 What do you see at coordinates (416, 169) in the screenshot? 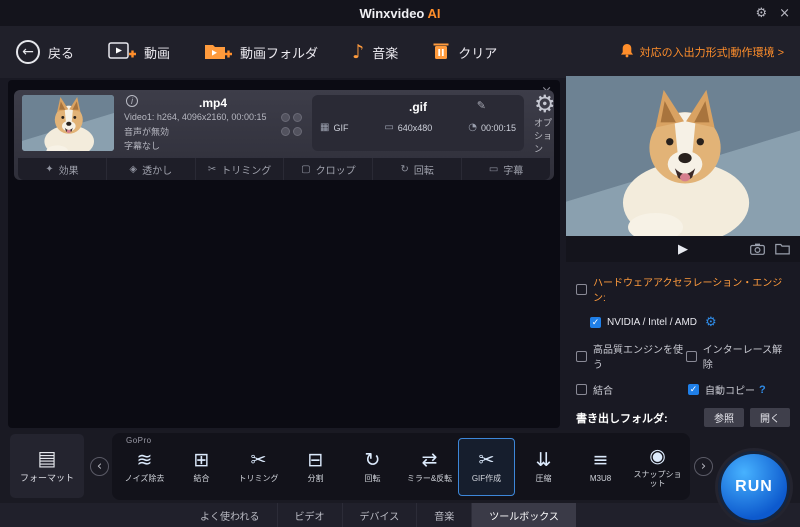
I see `edit-tab-rotate: ↻ 回転` at bounding box center [416, 169].